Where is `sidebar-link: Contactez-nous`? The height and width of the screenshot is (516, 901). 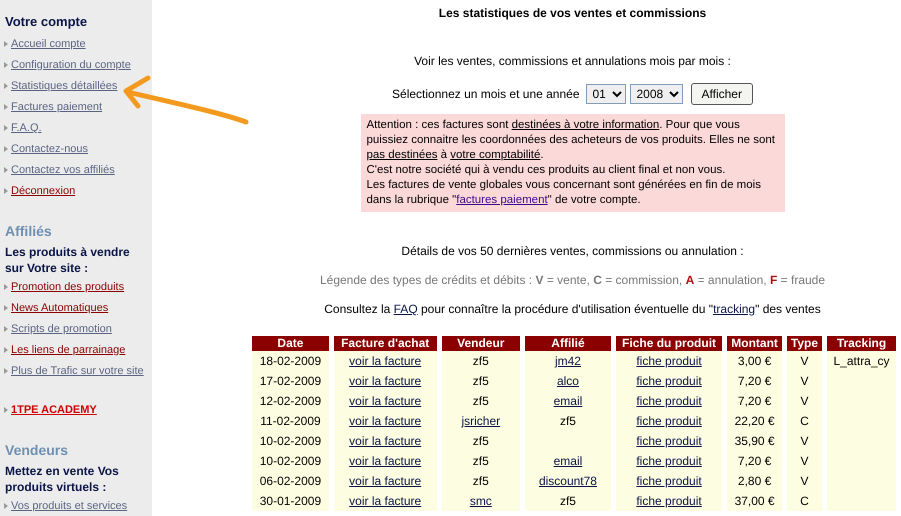 sidebar-link: Contactez-nous is located at coordinates (49, 149).